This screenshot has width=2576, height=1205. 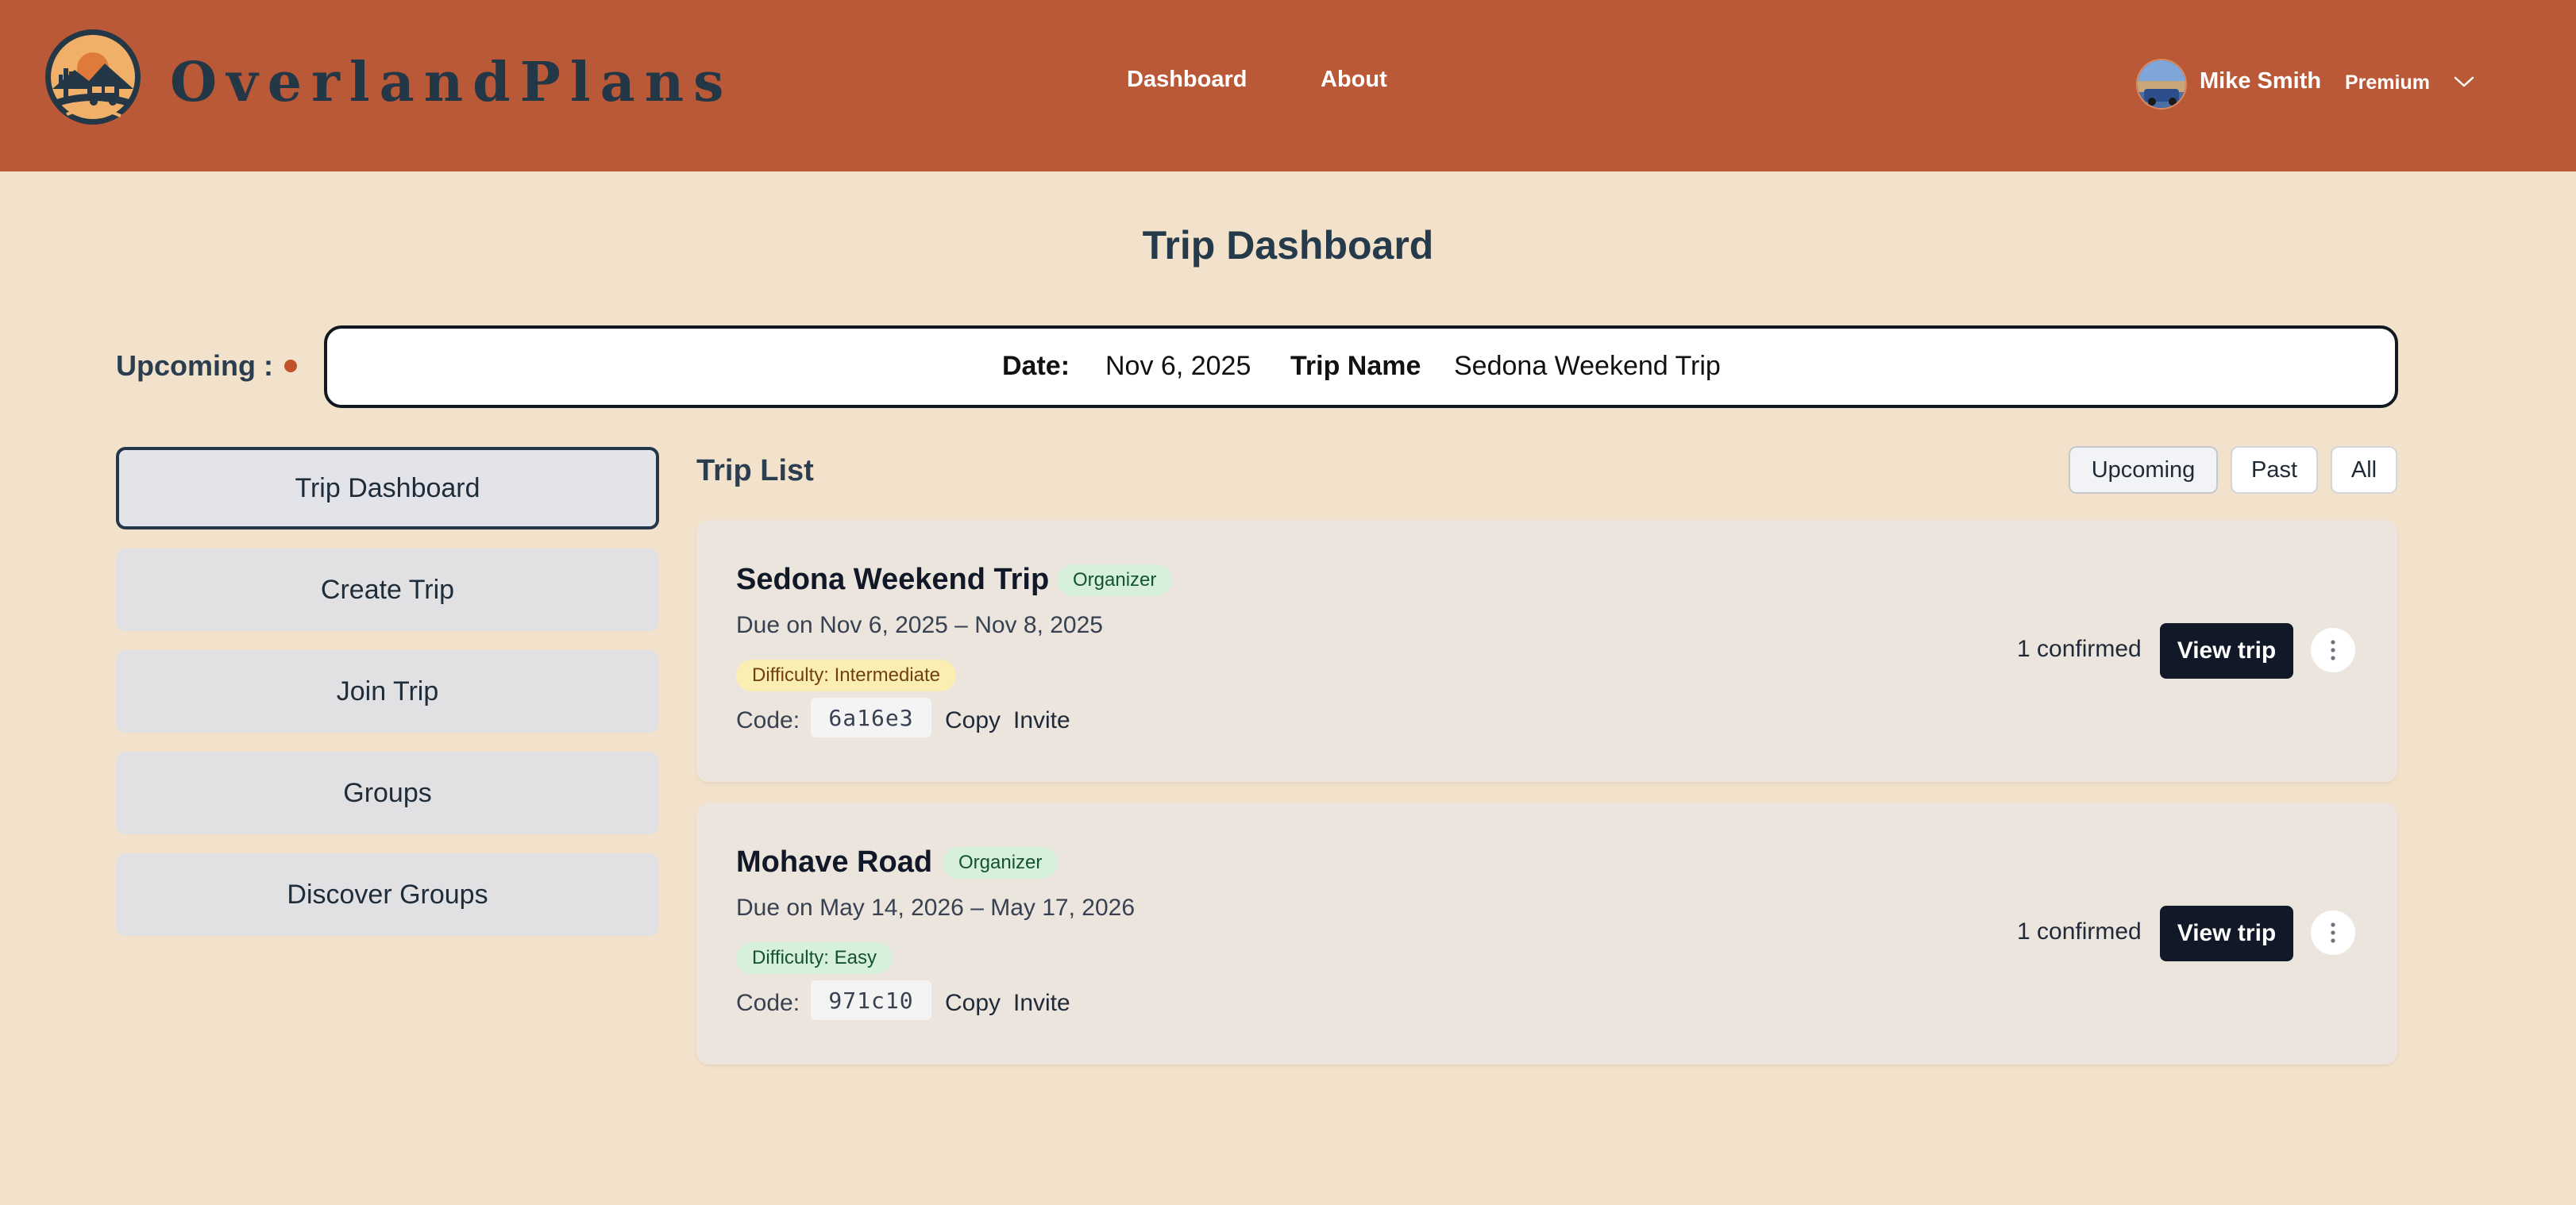 What do you see at coordinates (451, 83) in the screenshot?
I see `brand-name: OverlandPlans` at bounding box center [451, 83].